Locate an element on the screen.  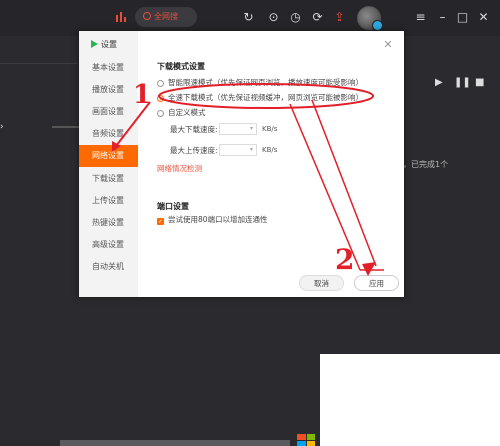
port80-option: ✓ 尝试使用80端口以增加连通性 is located at coordinates (212, 219).